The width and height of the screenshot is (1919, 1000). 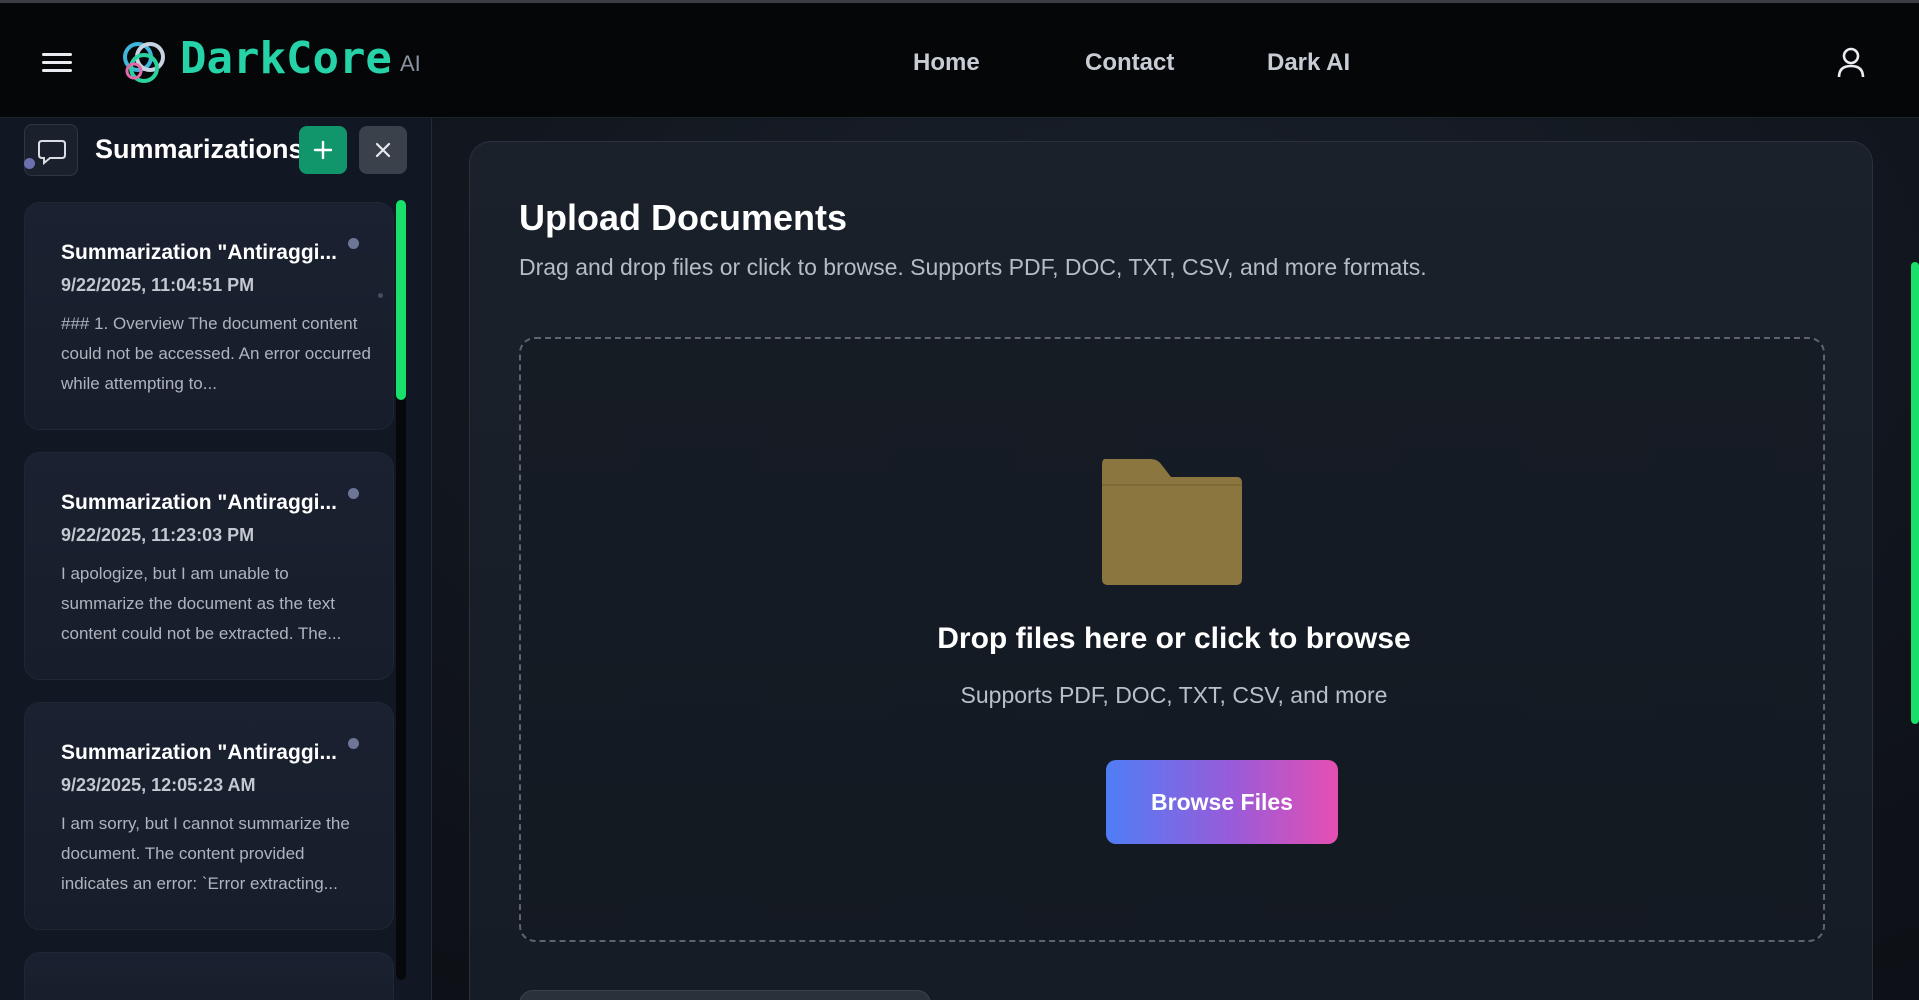 I want to click on browse-files-button: Browse Files, so click(x=1222, y=802).